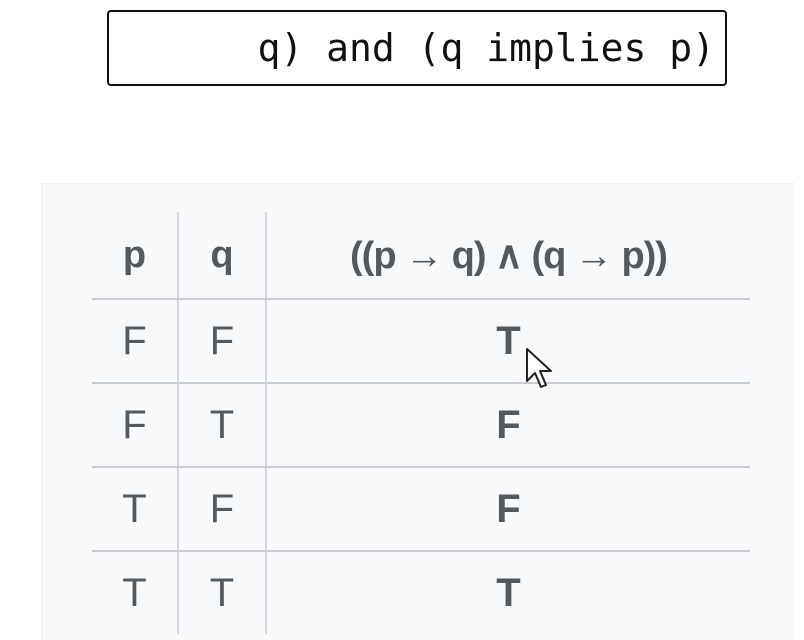 This screenshot has height=640, width=804. I want to click on header-q: q, so click(222, 256).